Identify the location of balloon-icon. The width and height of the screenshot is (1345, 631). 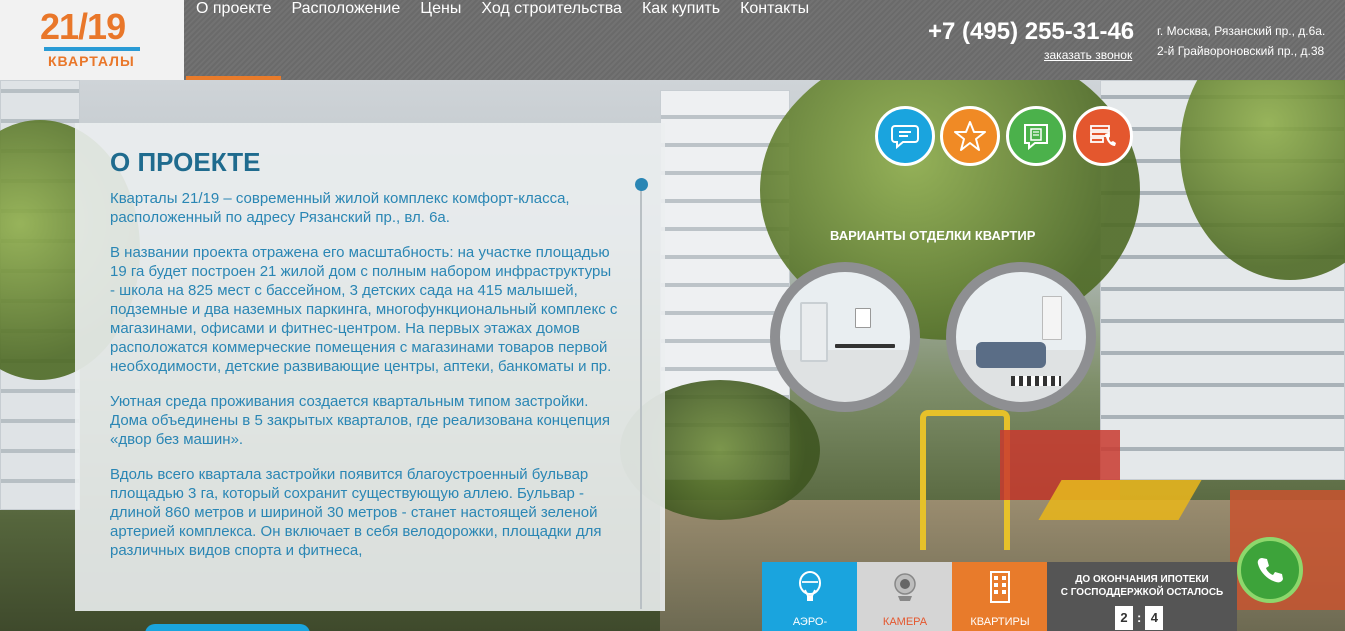
(810, 586).